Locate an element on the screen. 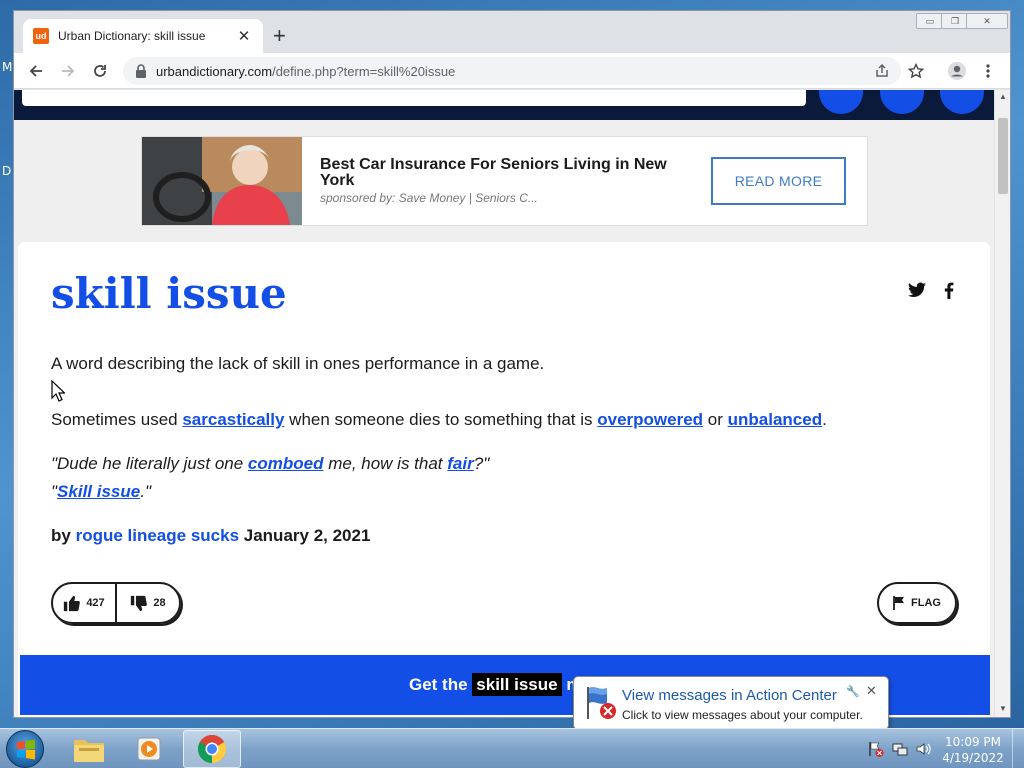 The image size is (1024, 768). example-text: ?" is located at coordinates (481, 463).